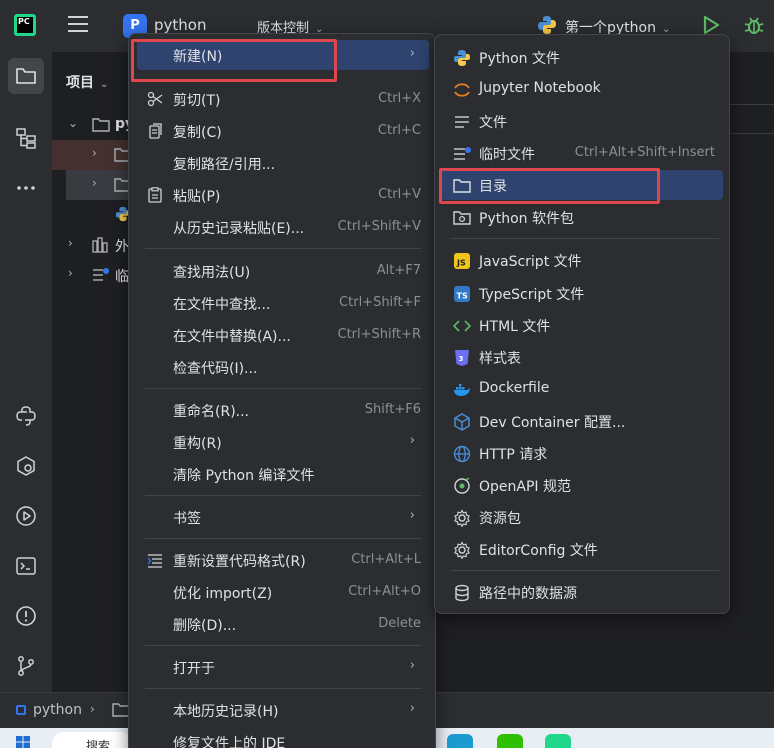 This screenshot has height=748, width=774. Describe the element at coordinates (101, 274) in the screenshot. I see `scratches-icon` at that location.